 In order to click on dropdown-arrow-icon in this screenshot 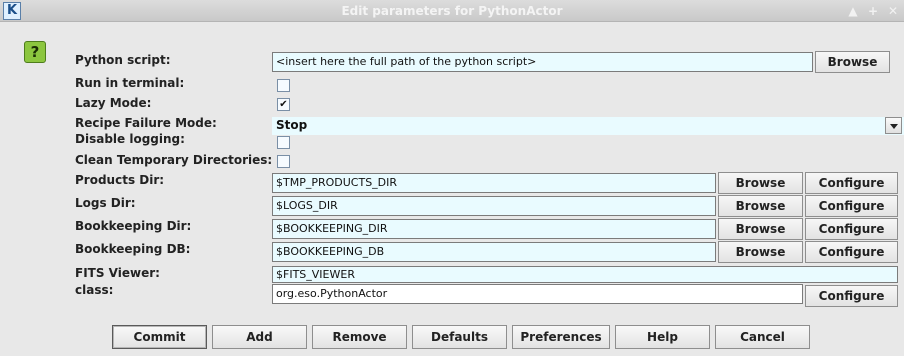, I will do `click(893, 125)`.